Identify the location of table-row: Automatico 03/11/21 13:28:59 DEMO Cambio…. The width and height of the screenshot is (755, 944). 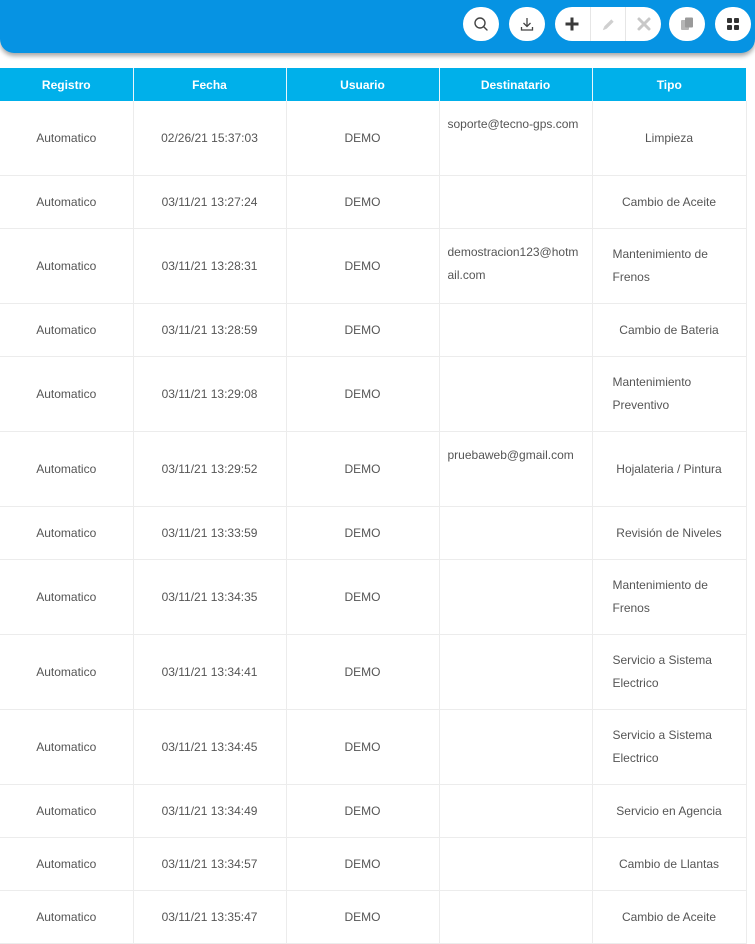
(373, 330).